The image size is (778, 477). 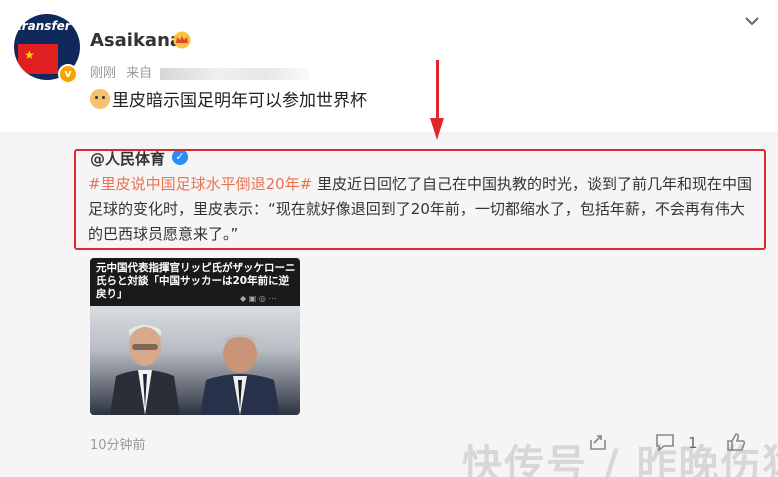 What do you see at coordinates (136, 40) in the screenshot?
I see `username: Asaikana` at bounding box center [136, 40].